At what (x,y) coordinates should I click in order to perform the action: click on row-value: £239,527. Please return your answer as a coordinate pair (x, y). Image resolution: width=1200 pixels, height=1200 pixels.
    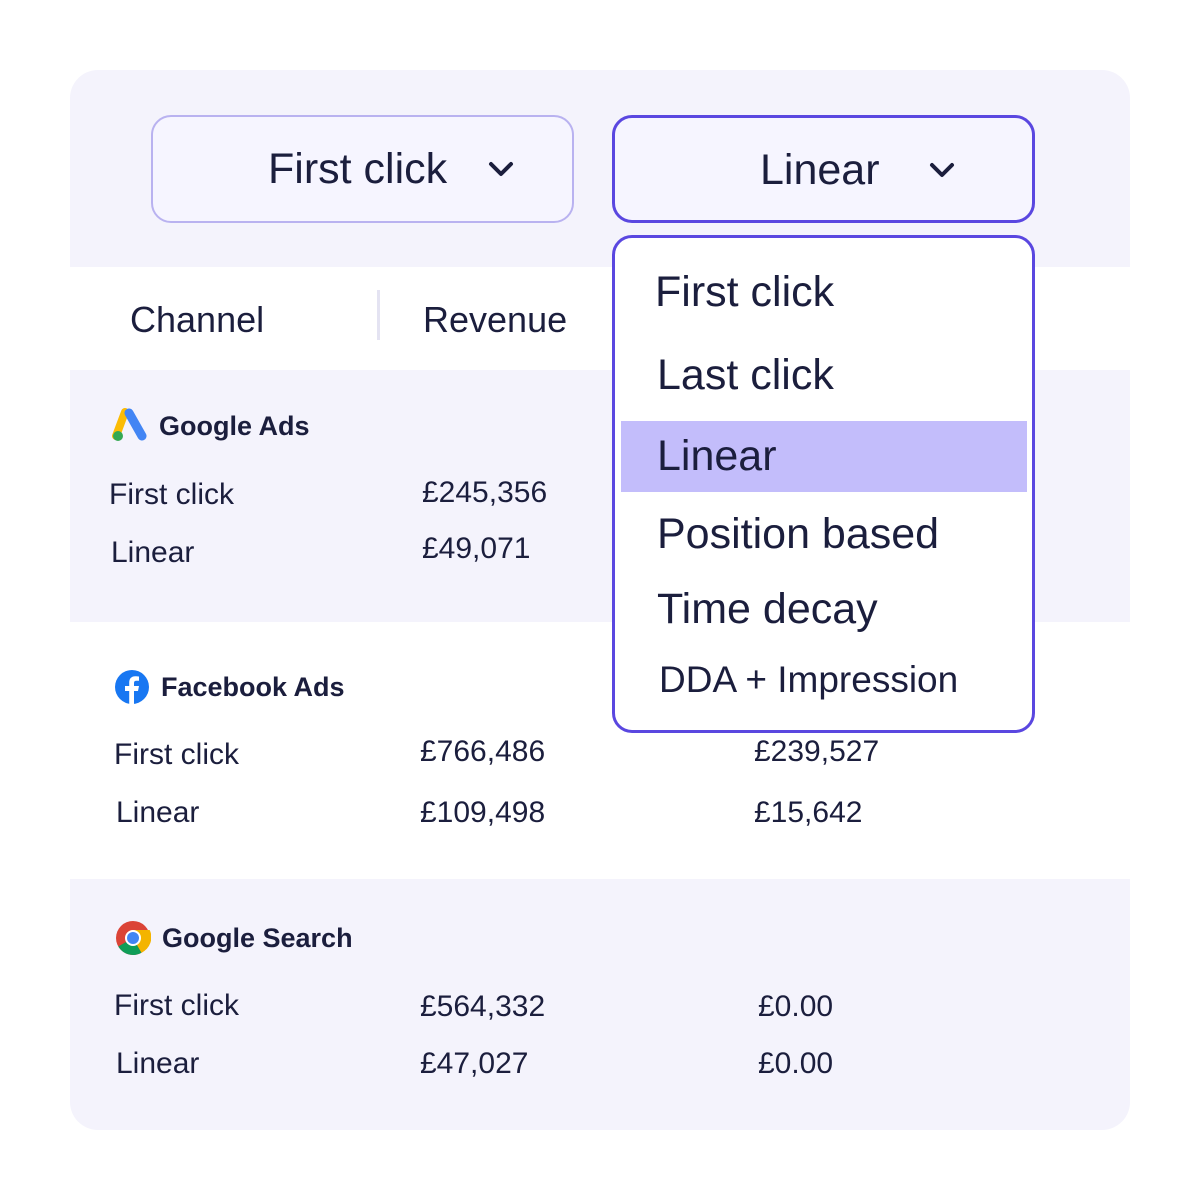
    Looking at the image, I should click on (817, 751).